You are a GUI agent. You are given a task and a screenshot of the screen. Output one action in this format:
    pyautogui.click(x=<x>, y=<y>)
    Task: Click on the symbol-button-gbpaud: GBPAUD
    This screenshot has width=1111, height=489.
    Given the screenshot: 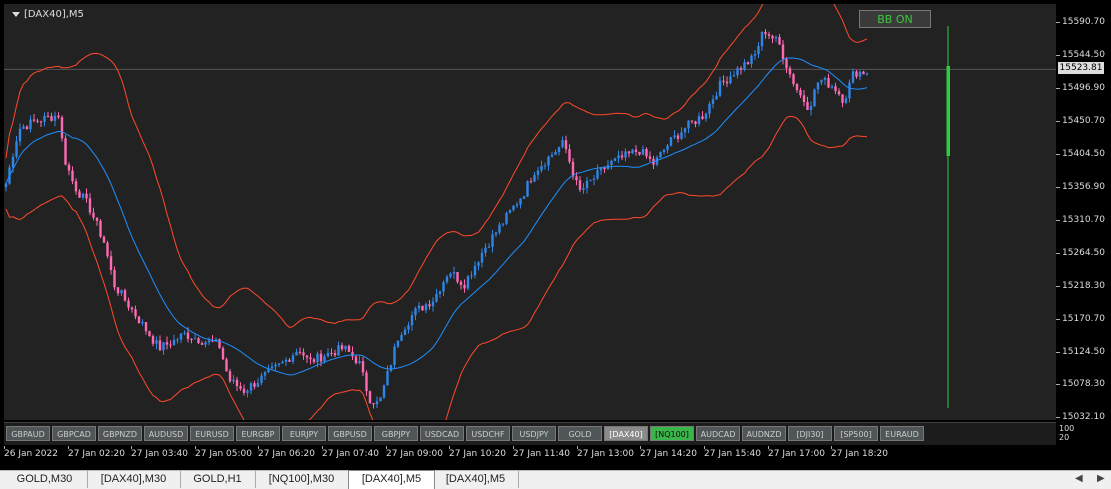 What is the action you would take?
    pyautogui.click(x=28, y=433)
    